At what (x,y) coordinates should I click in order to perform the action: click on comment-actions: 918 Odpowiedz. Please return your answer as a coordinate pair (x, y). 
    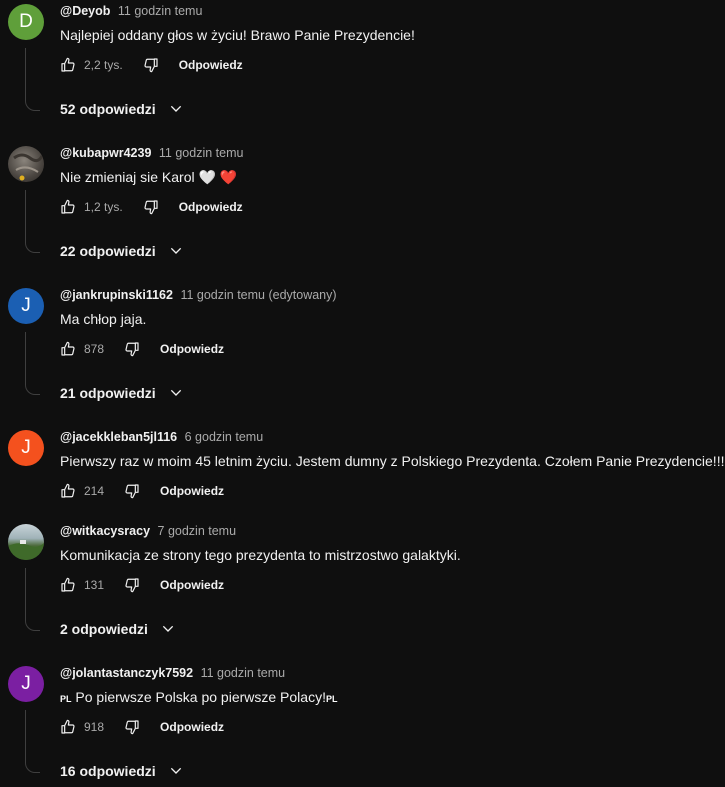
    Looking at the image, I should click on (142, 727).